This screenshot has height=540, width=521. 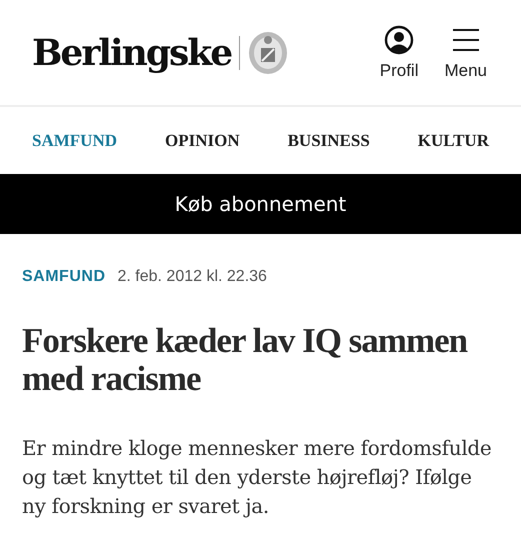 I want to click on section-label: SAMFUND, so click(x=64, y=277).